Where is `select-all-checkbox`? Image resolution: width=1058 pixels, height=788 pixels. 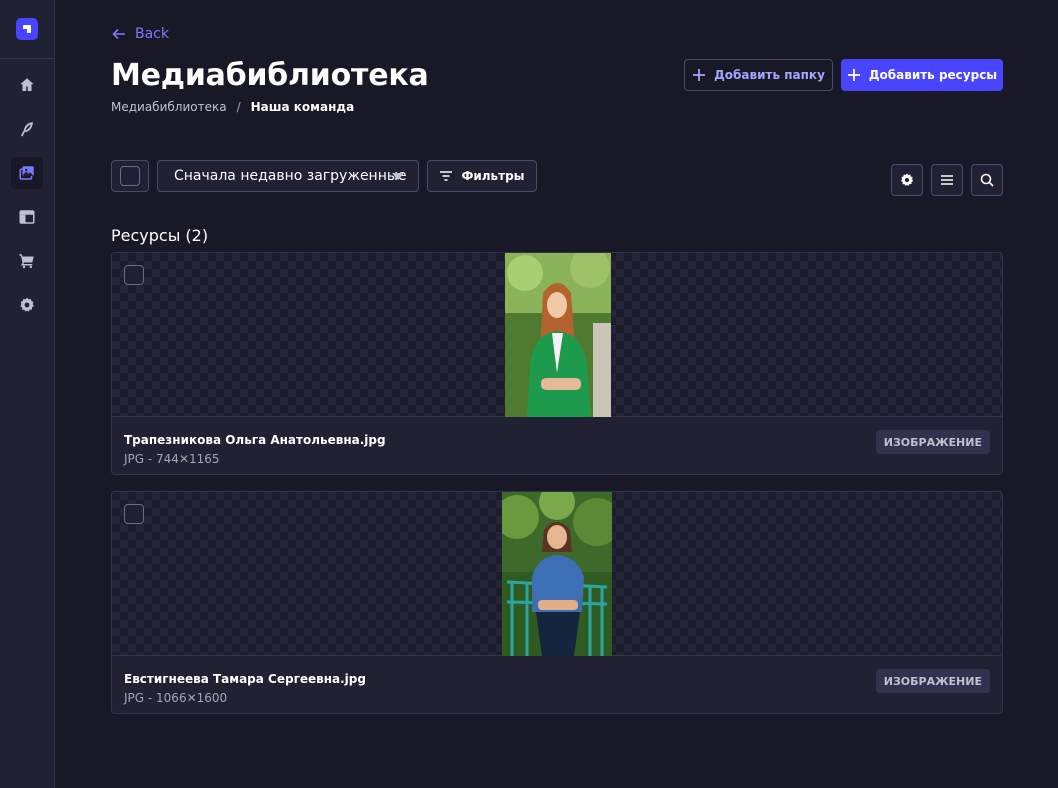 select-all-checkbox is located at coordinates (130, 176).